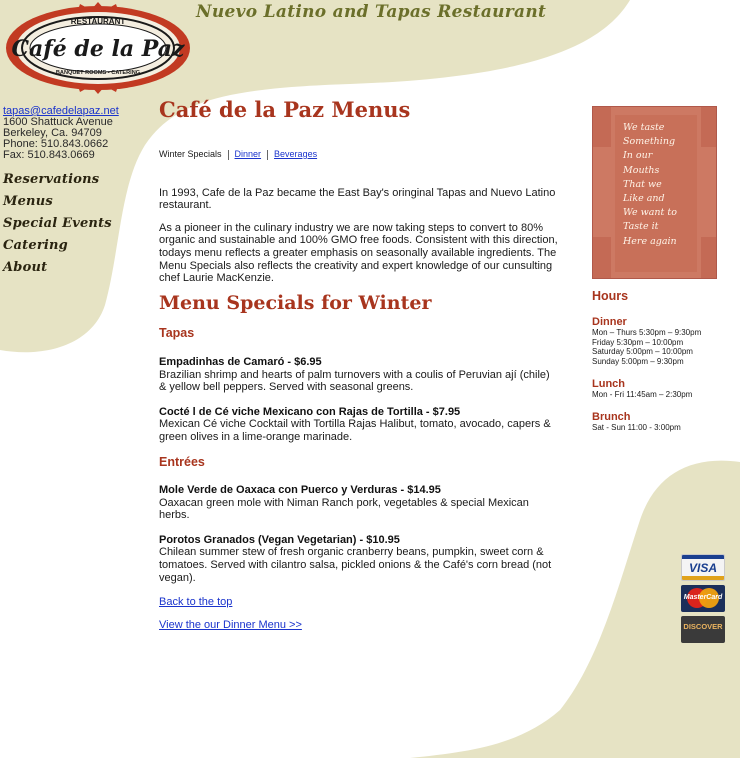  Describe the element at coordinates (57, 180) in the screenshot. I see `nav-item-reservations: Reservations` at that location.